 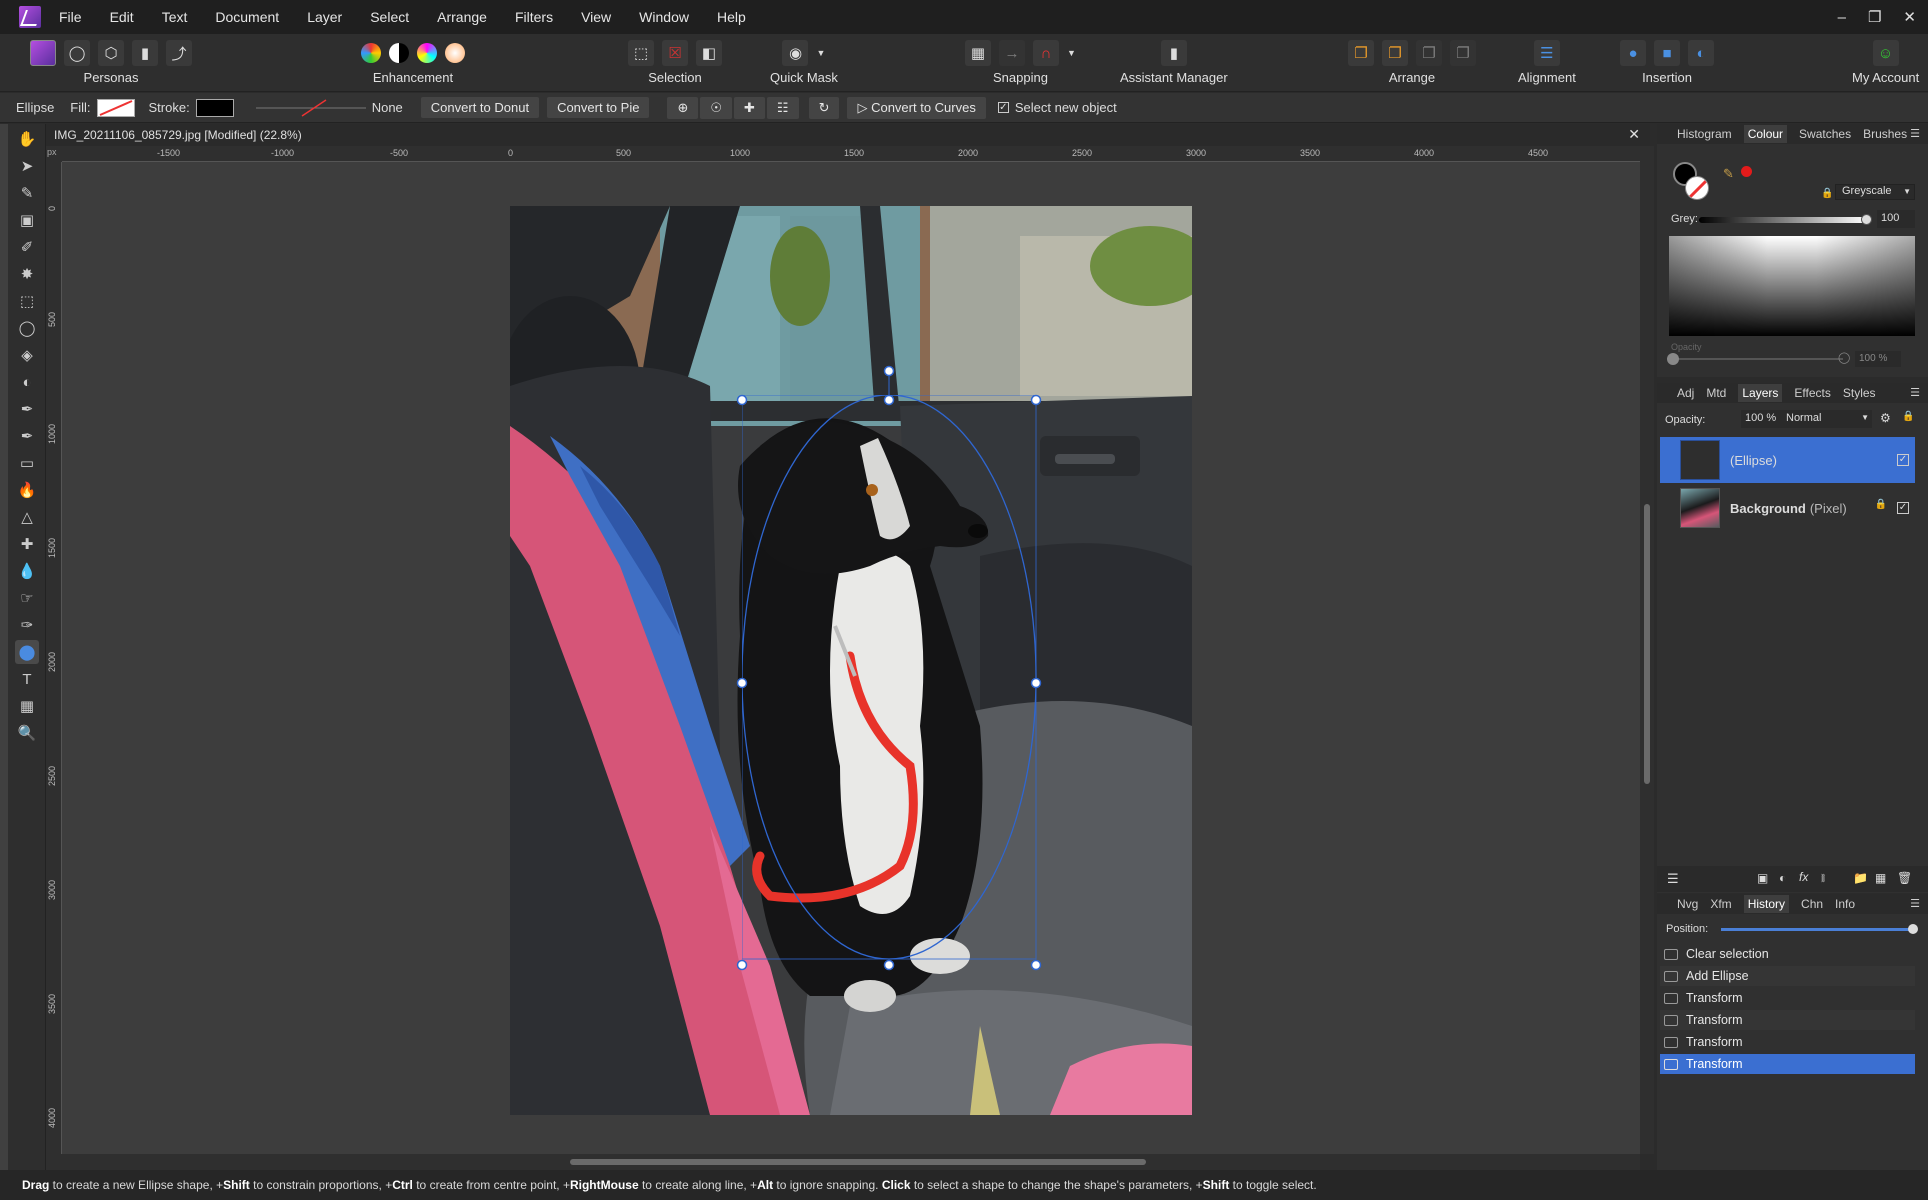 I want to click on tab-layers: Layers, so click(x=1760, y=393).